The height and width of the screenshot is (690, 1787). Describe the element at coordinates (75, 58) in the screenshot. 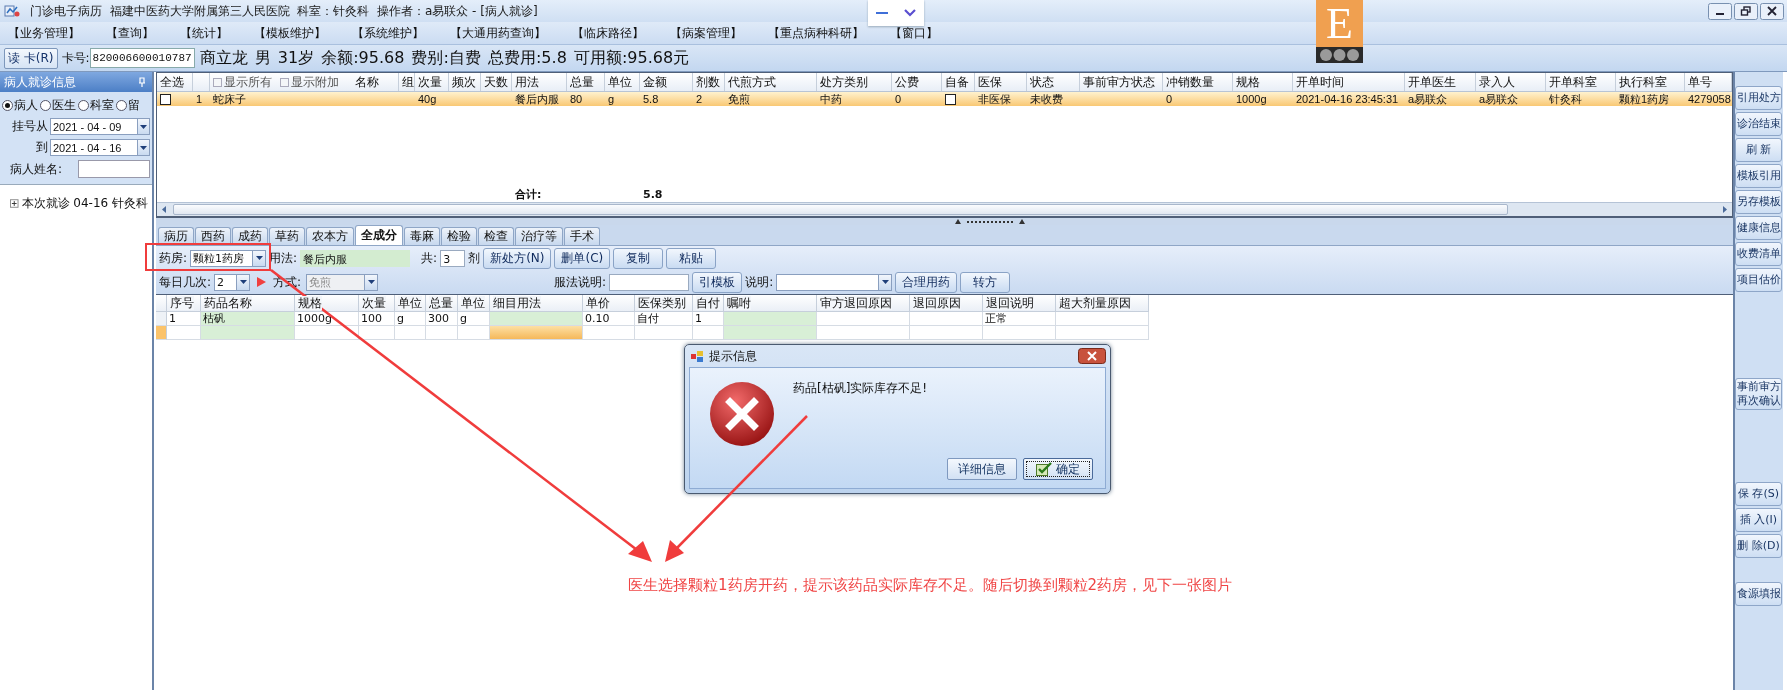

I see `card-label: 卡号:` at that location.